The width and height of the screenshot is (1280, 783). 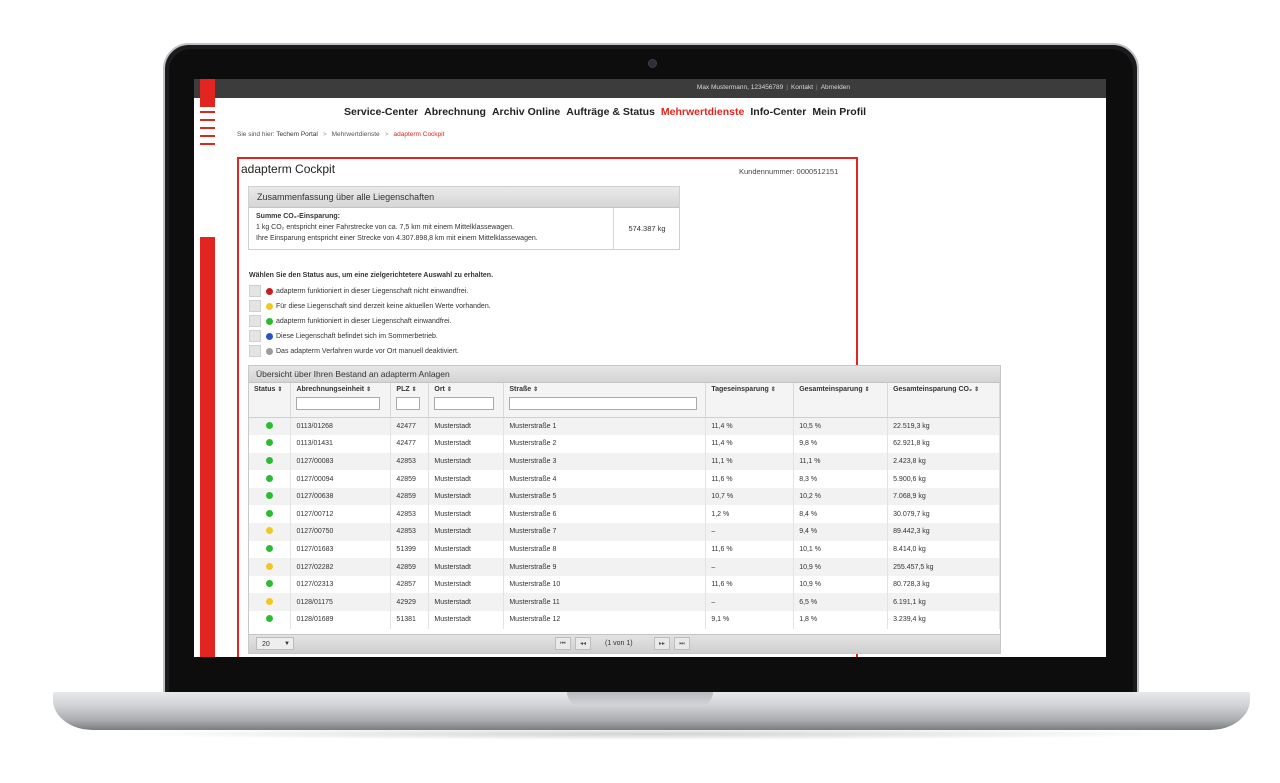 What do you see at coordinates (750, 400) in the screenshot?
I see `column-header: Tageseinsparung ⇕` at bounding box center [750, 400].